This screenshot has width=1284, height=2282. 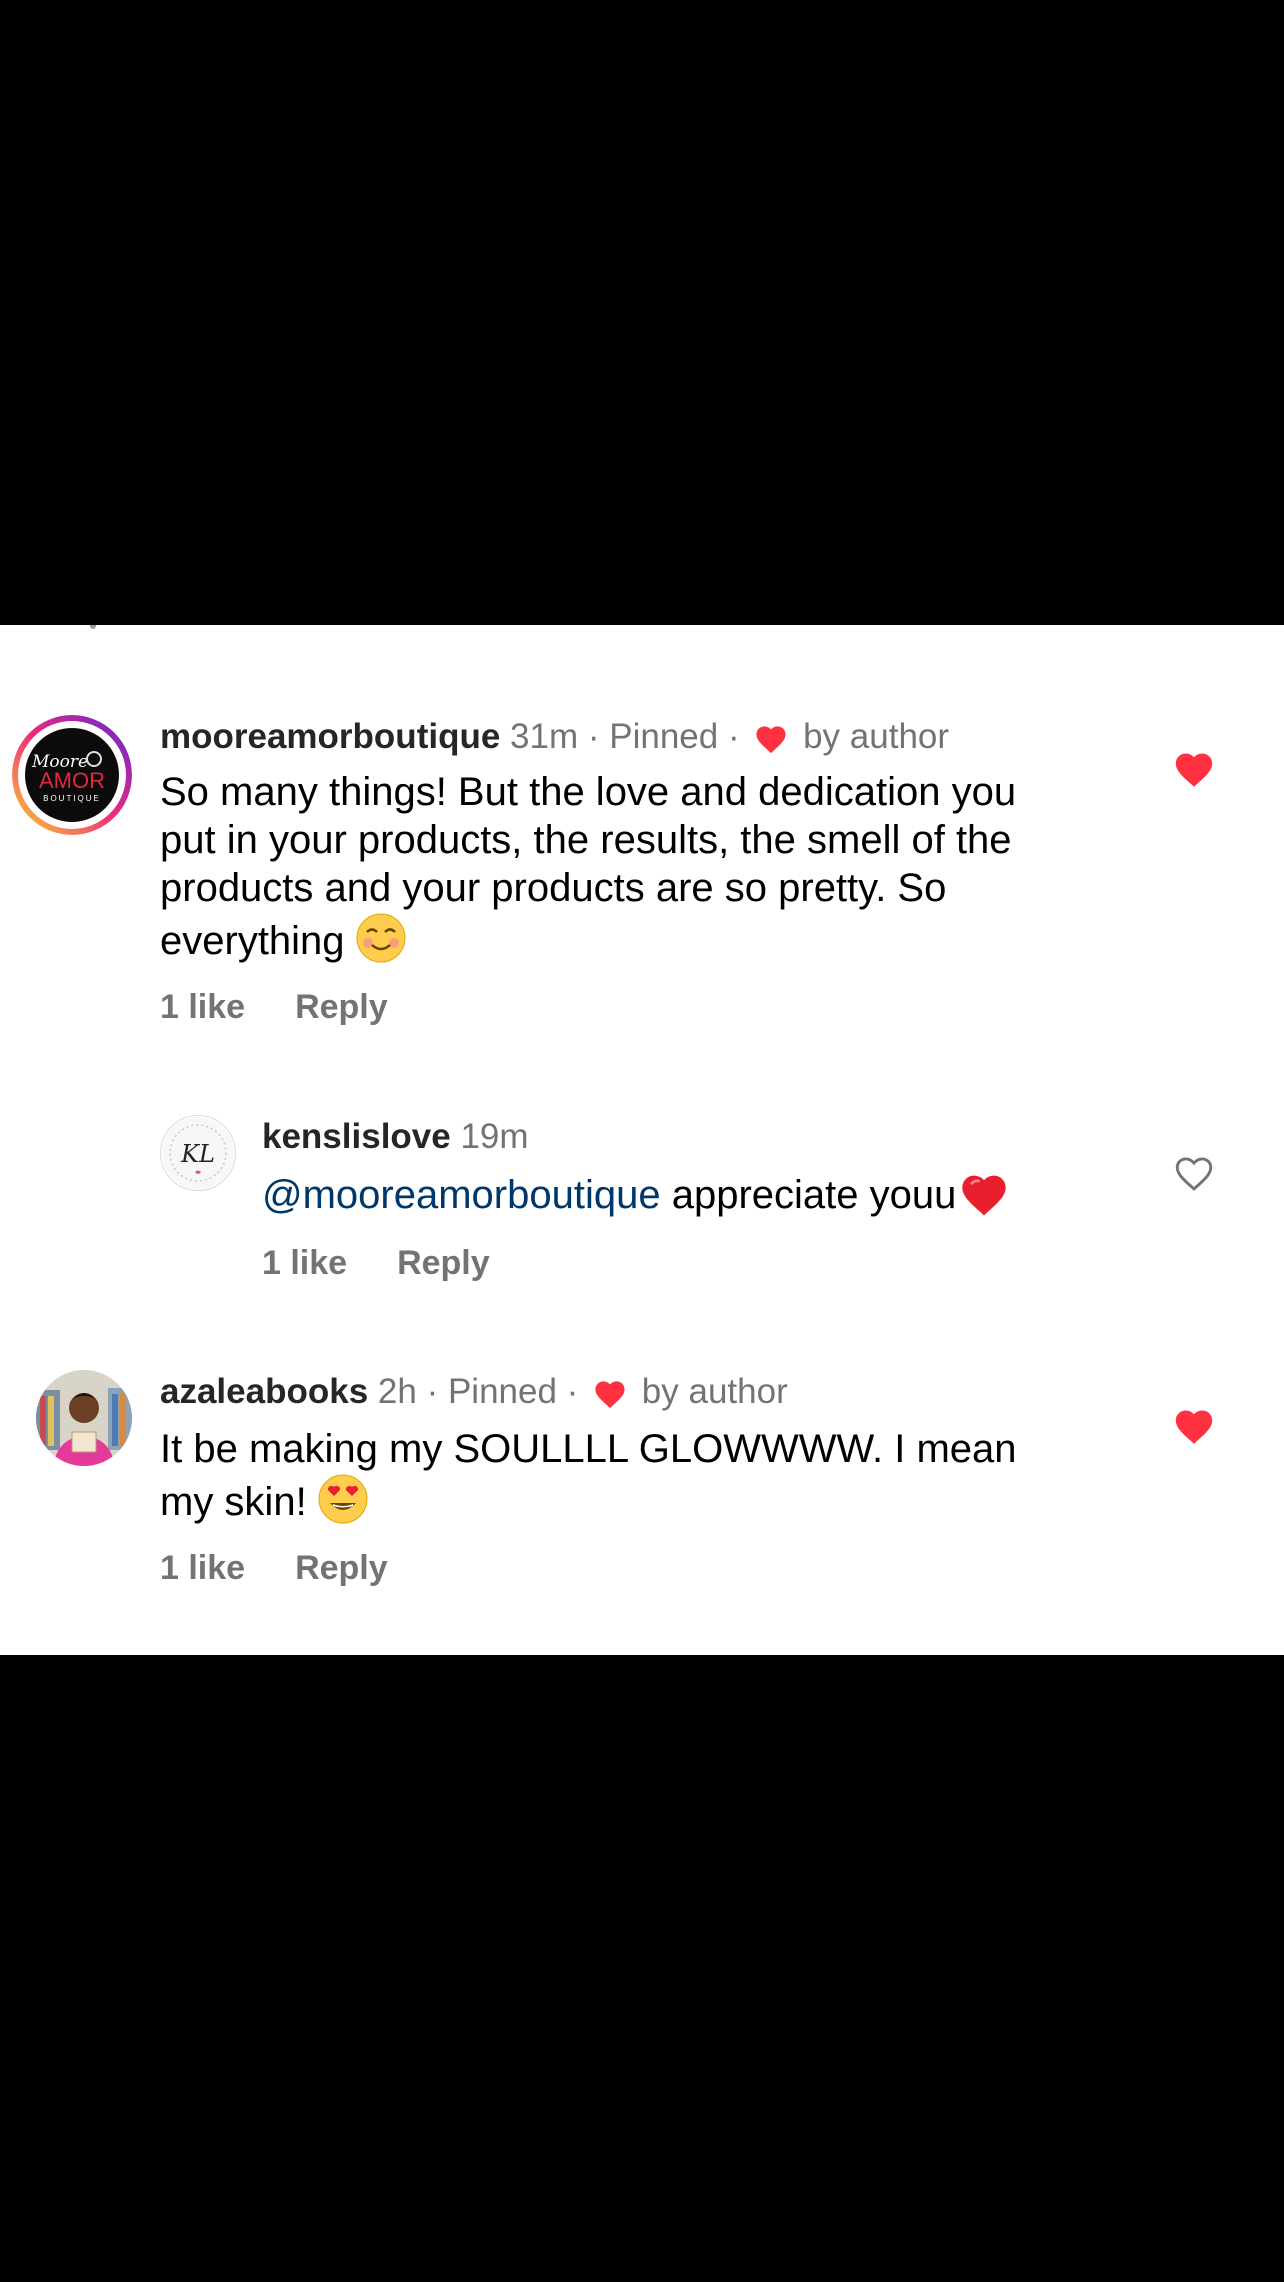 What do you see at coordinates (356, 1136) in the screenshot?
I see `username: kenslislove` at bounding box center [356, 1136].